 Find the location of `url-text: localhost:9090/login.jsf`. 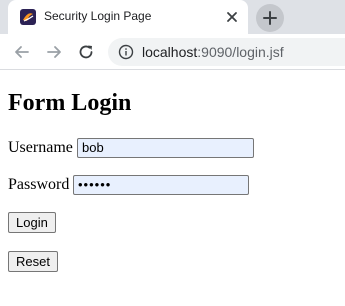

url-text: localhost:9090/login.jsf is located at coordinates (213, 52).